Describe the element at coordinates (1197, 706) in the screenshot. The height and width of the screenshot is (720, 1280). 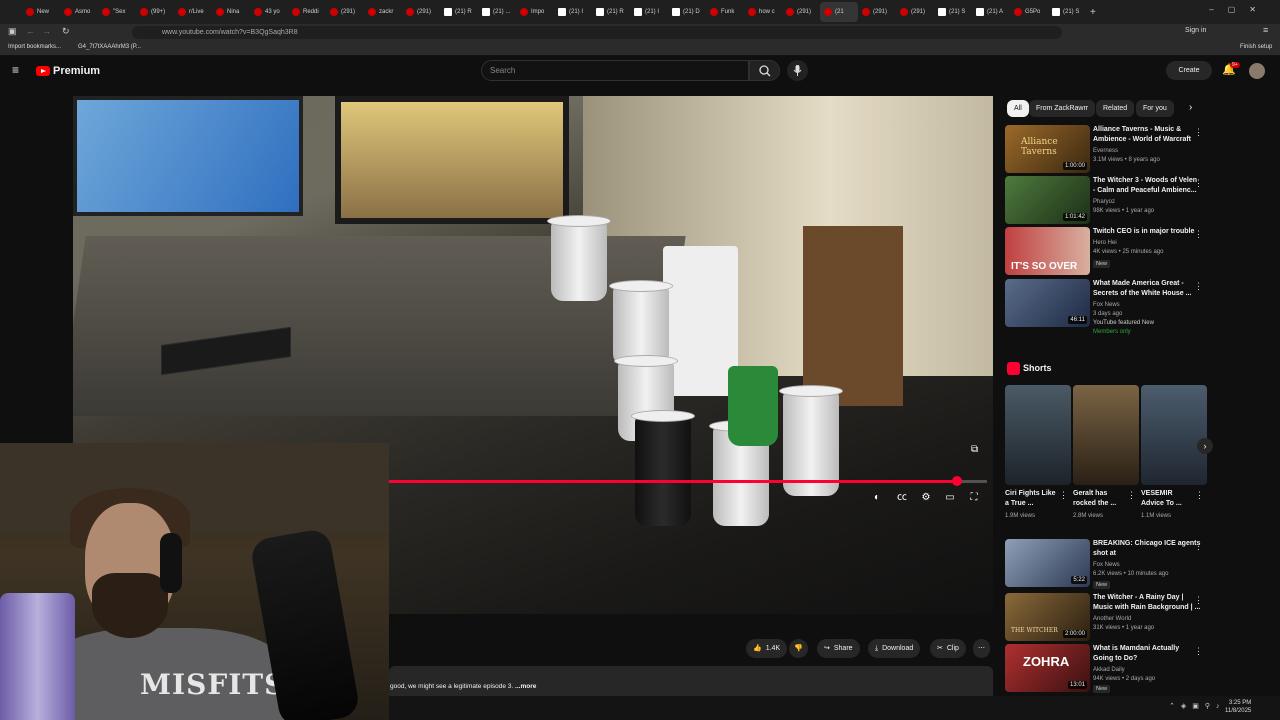
I see `system-tray-icons: ⌃◈▣⚲♪` at that location.